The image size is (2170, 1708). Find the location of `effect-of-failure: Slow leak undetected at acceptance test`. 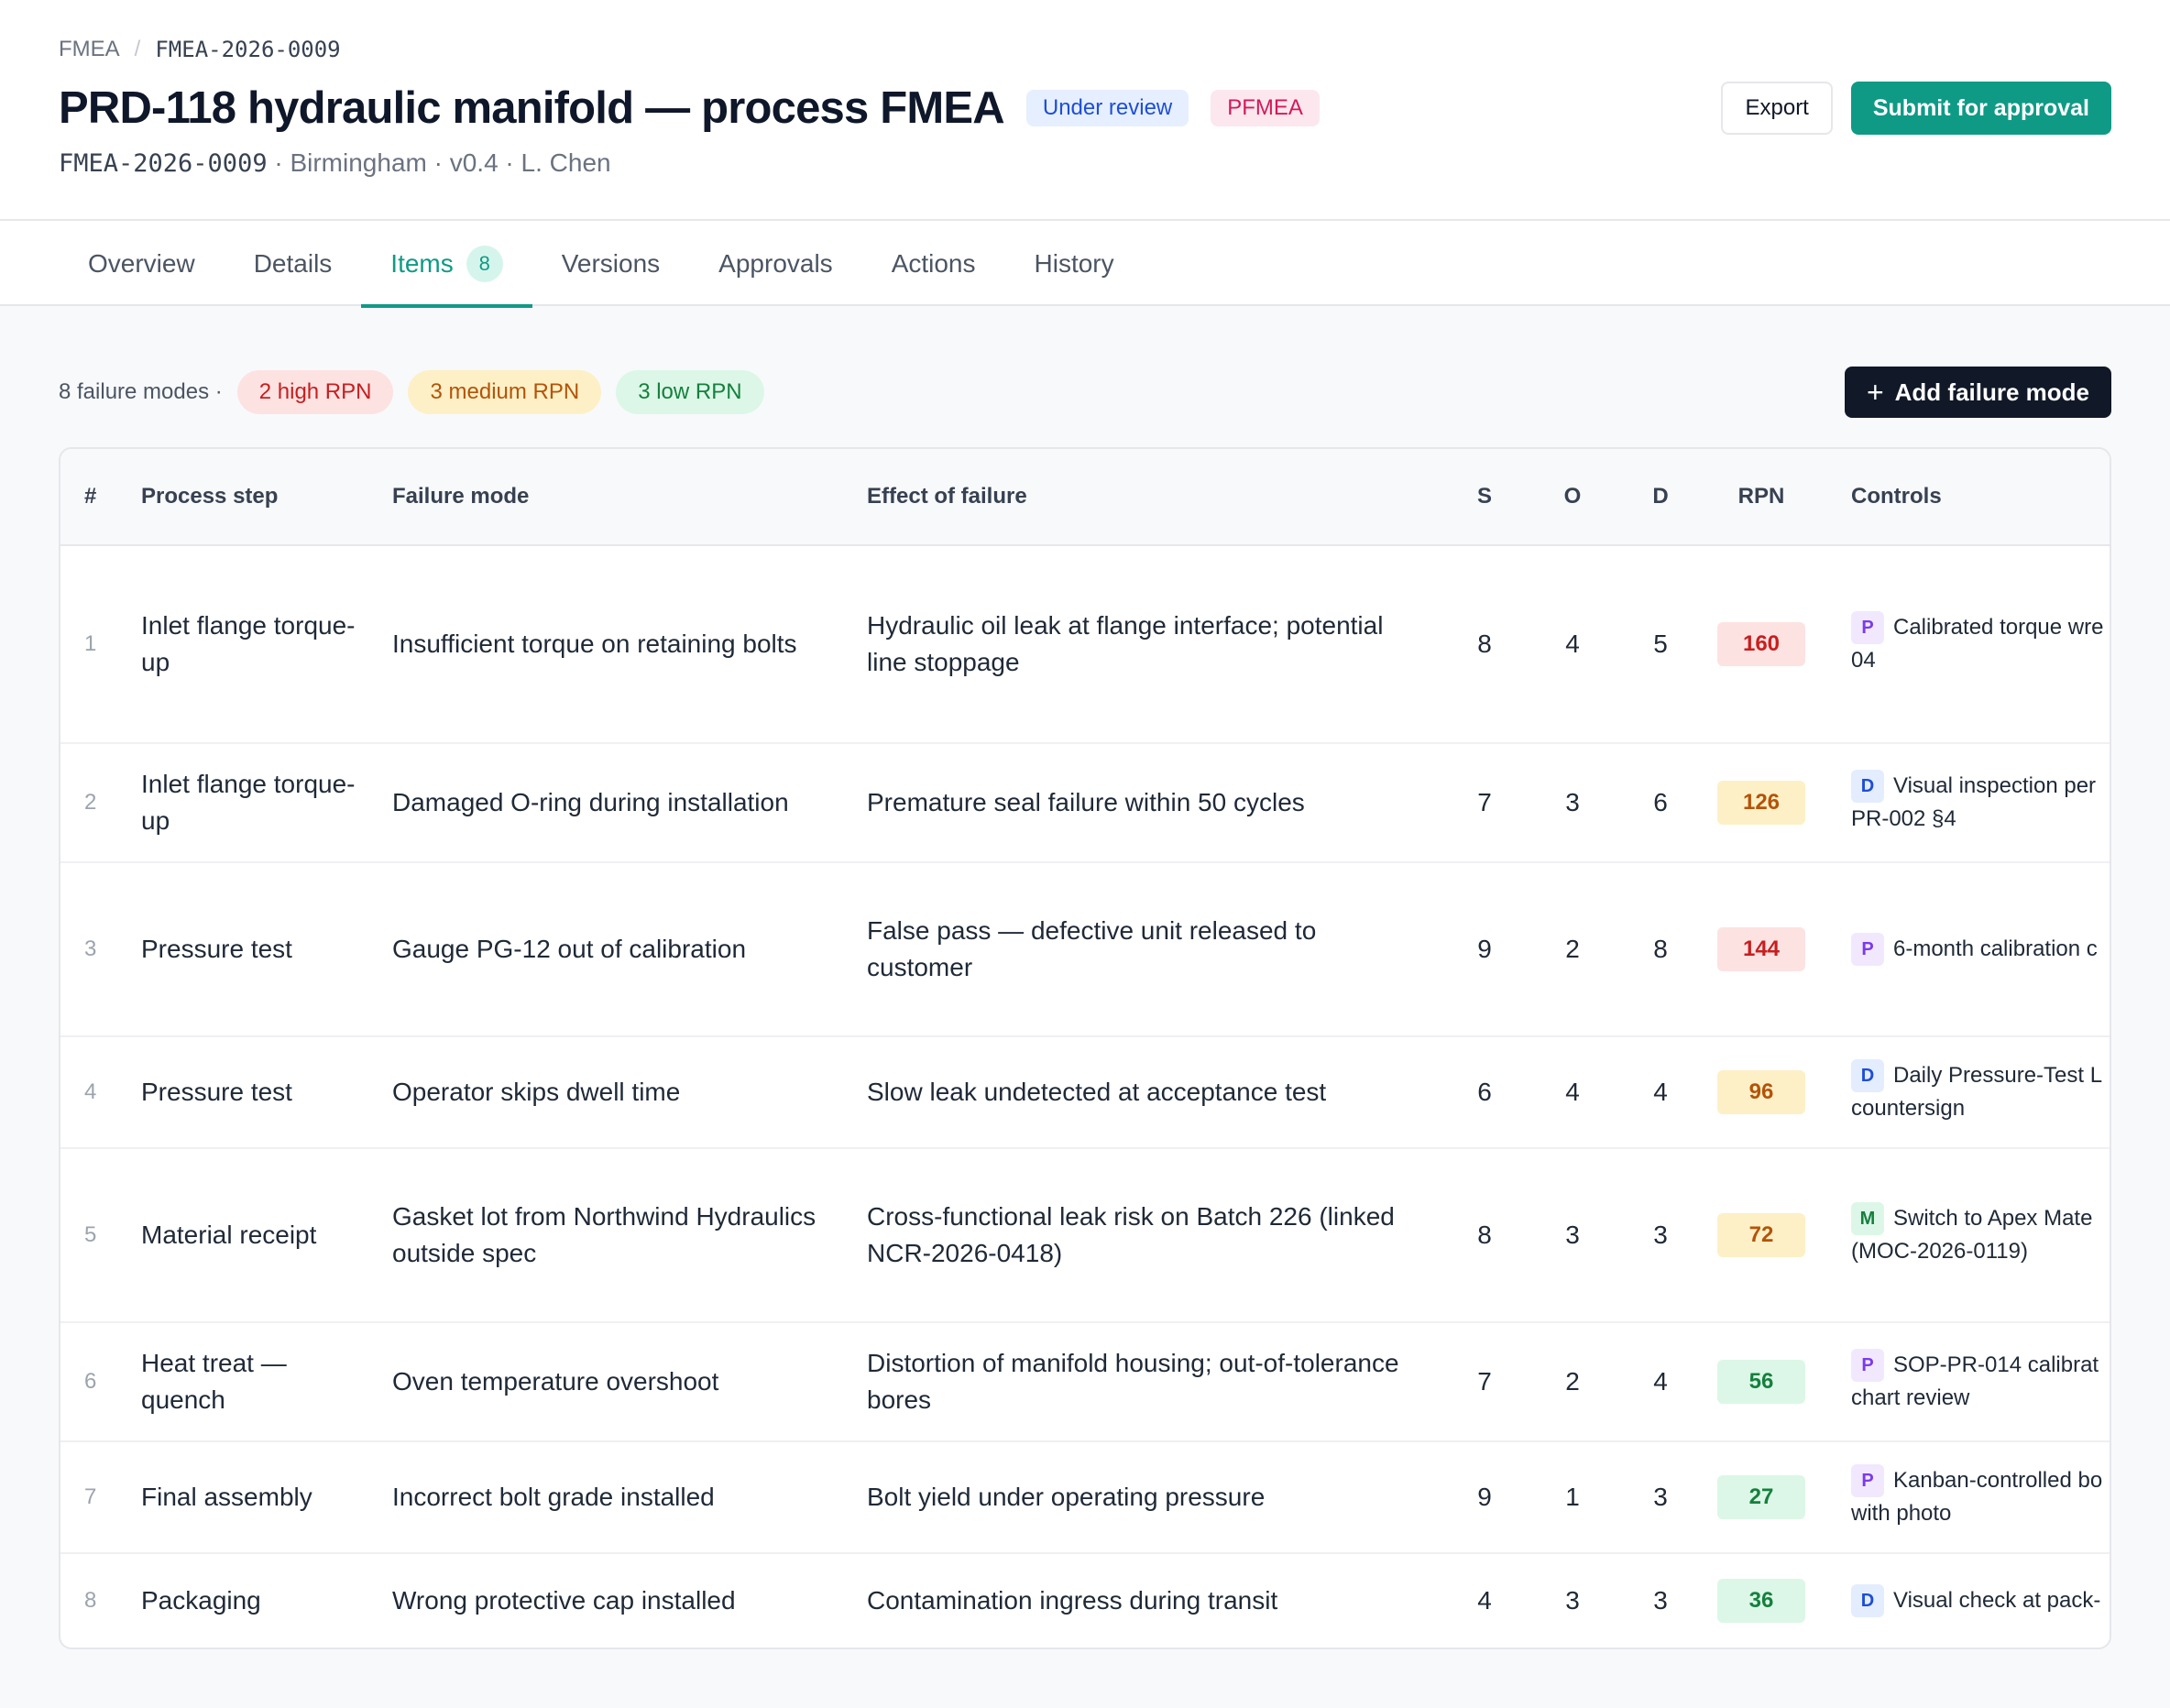

effect-of-failure: Slow leak undetected at acceptance test is located at coordinates (1097, 1092).